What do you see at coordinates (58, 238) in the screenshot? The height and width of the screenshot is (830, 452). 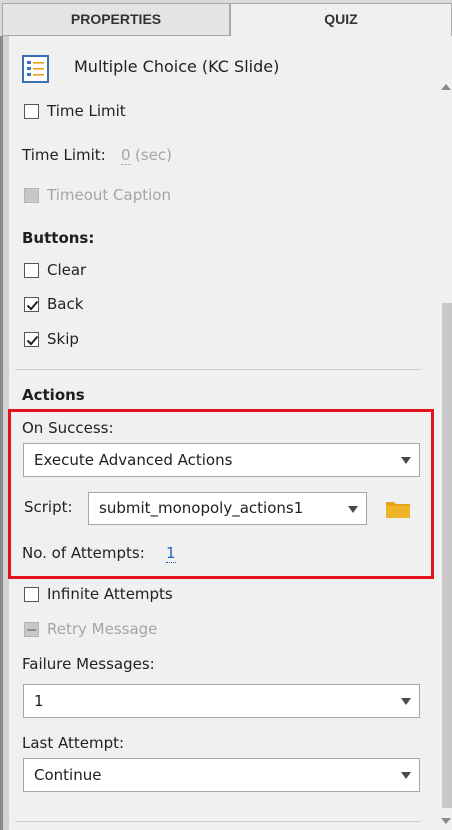 I see `buttons-section-title: Buttons:` at bounding box center [58, 238].